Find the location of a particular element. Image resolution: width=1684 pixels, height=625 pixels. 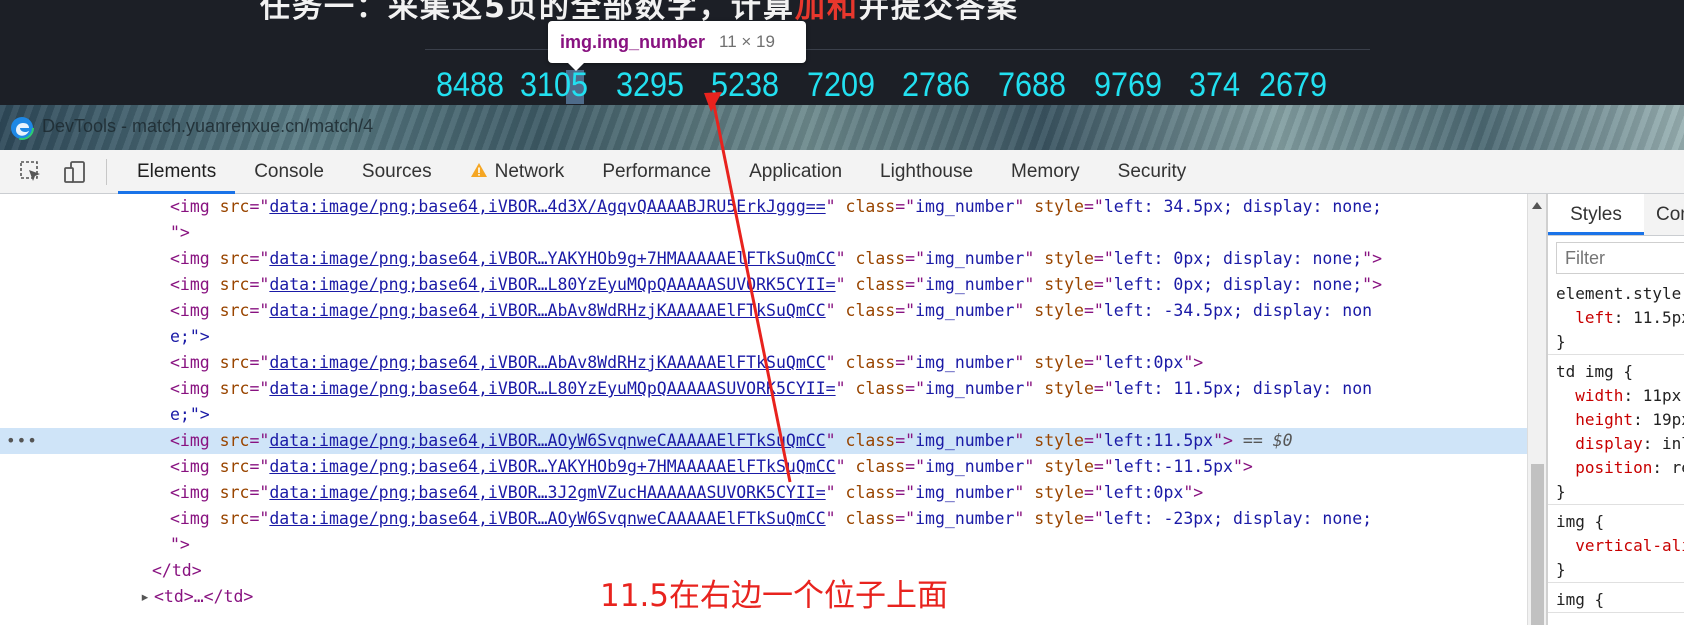

tab-label: Elements is located at coordinates (177, 171).